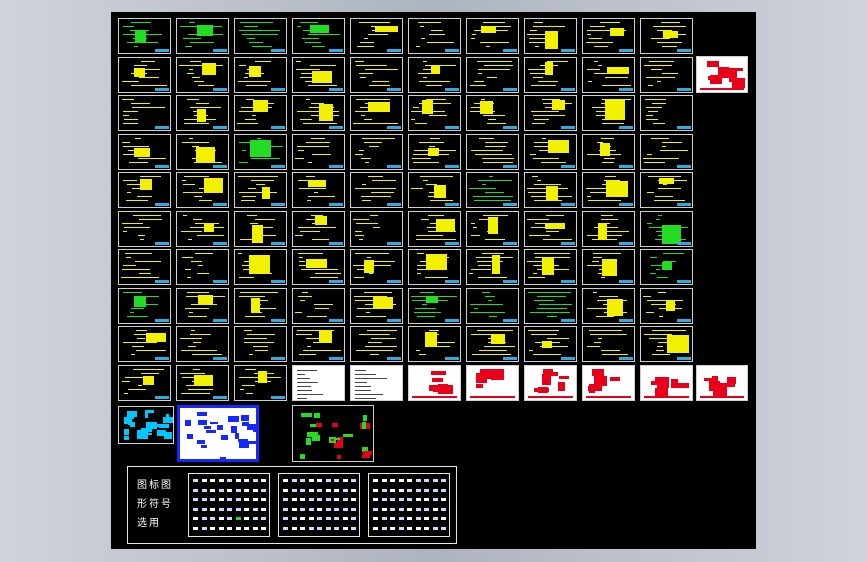 This screenshot has height=562, width=867. Describe the element at coordinates (218, 433) in the screenshot. I see `blue-symbol-sheet` at that location.